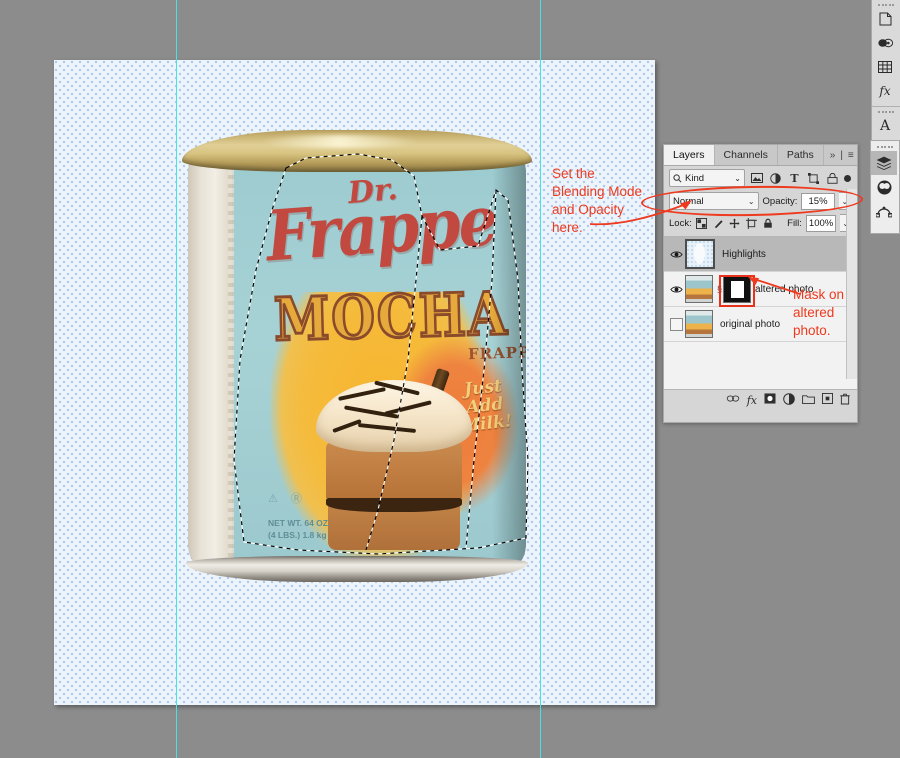  I want to click on net-weight-line-2: (4 LBS.) 1.8 kg, so click(297, 535).